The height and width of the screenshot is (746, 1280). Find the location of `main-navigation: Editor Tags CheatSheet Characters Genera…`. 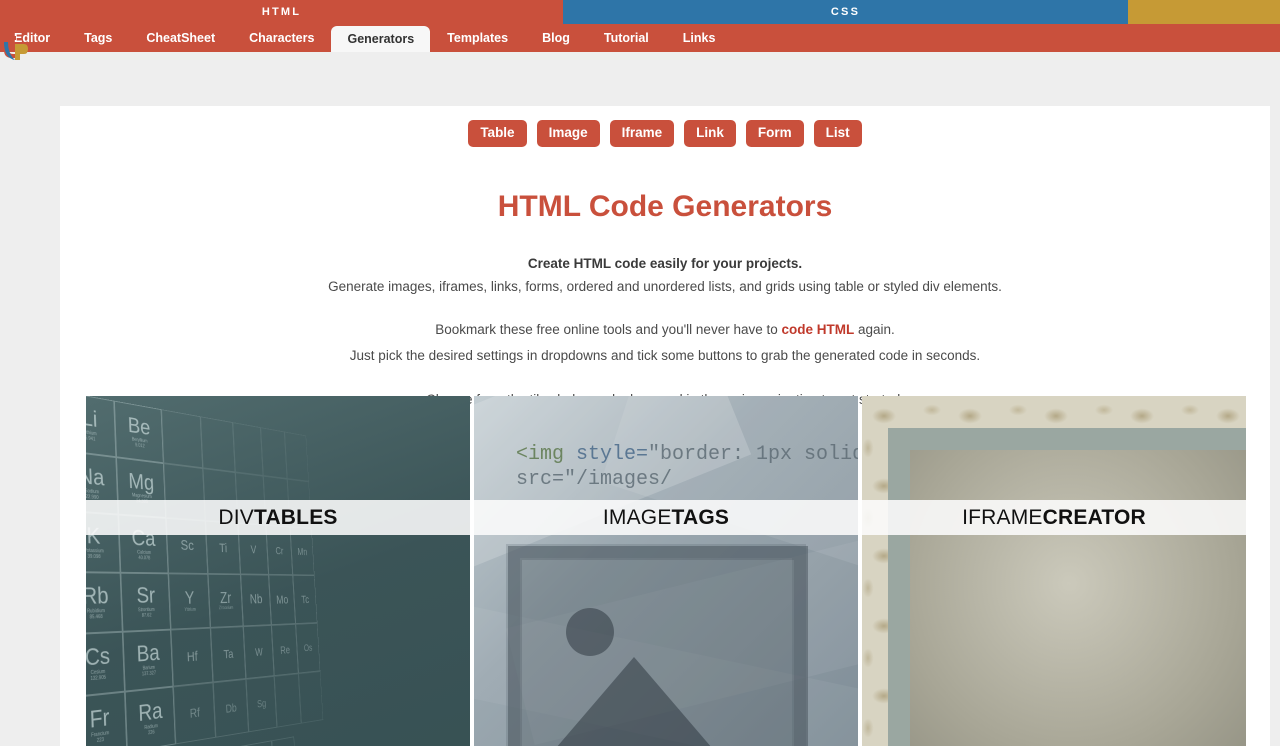

main-navigation: Editor Tags CheatSheet Characters Genera… is located at coordinates (640, 38).